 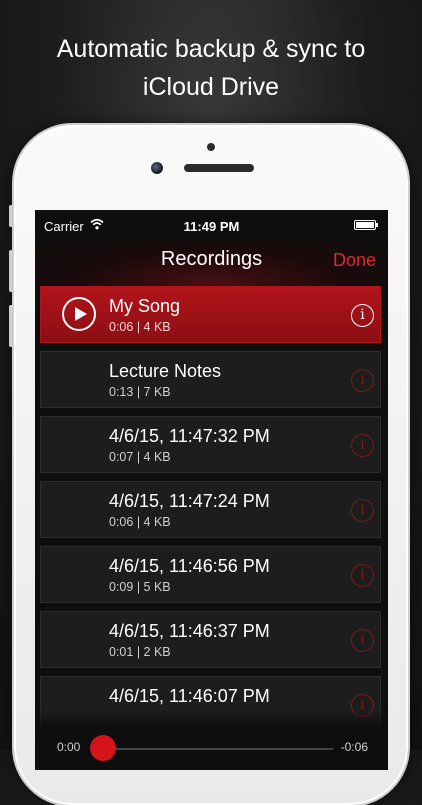 What do you see at coordinates (189, 696) in the screenshot?
I see `recording-title: 4/6/15, 11:46:07 PM` at bounding box center [189, 696].